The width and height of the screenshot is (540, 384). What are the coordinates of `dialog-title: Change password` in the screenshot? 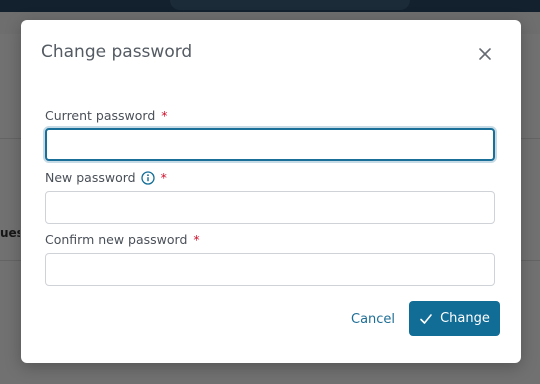 It's located at (117, 52).